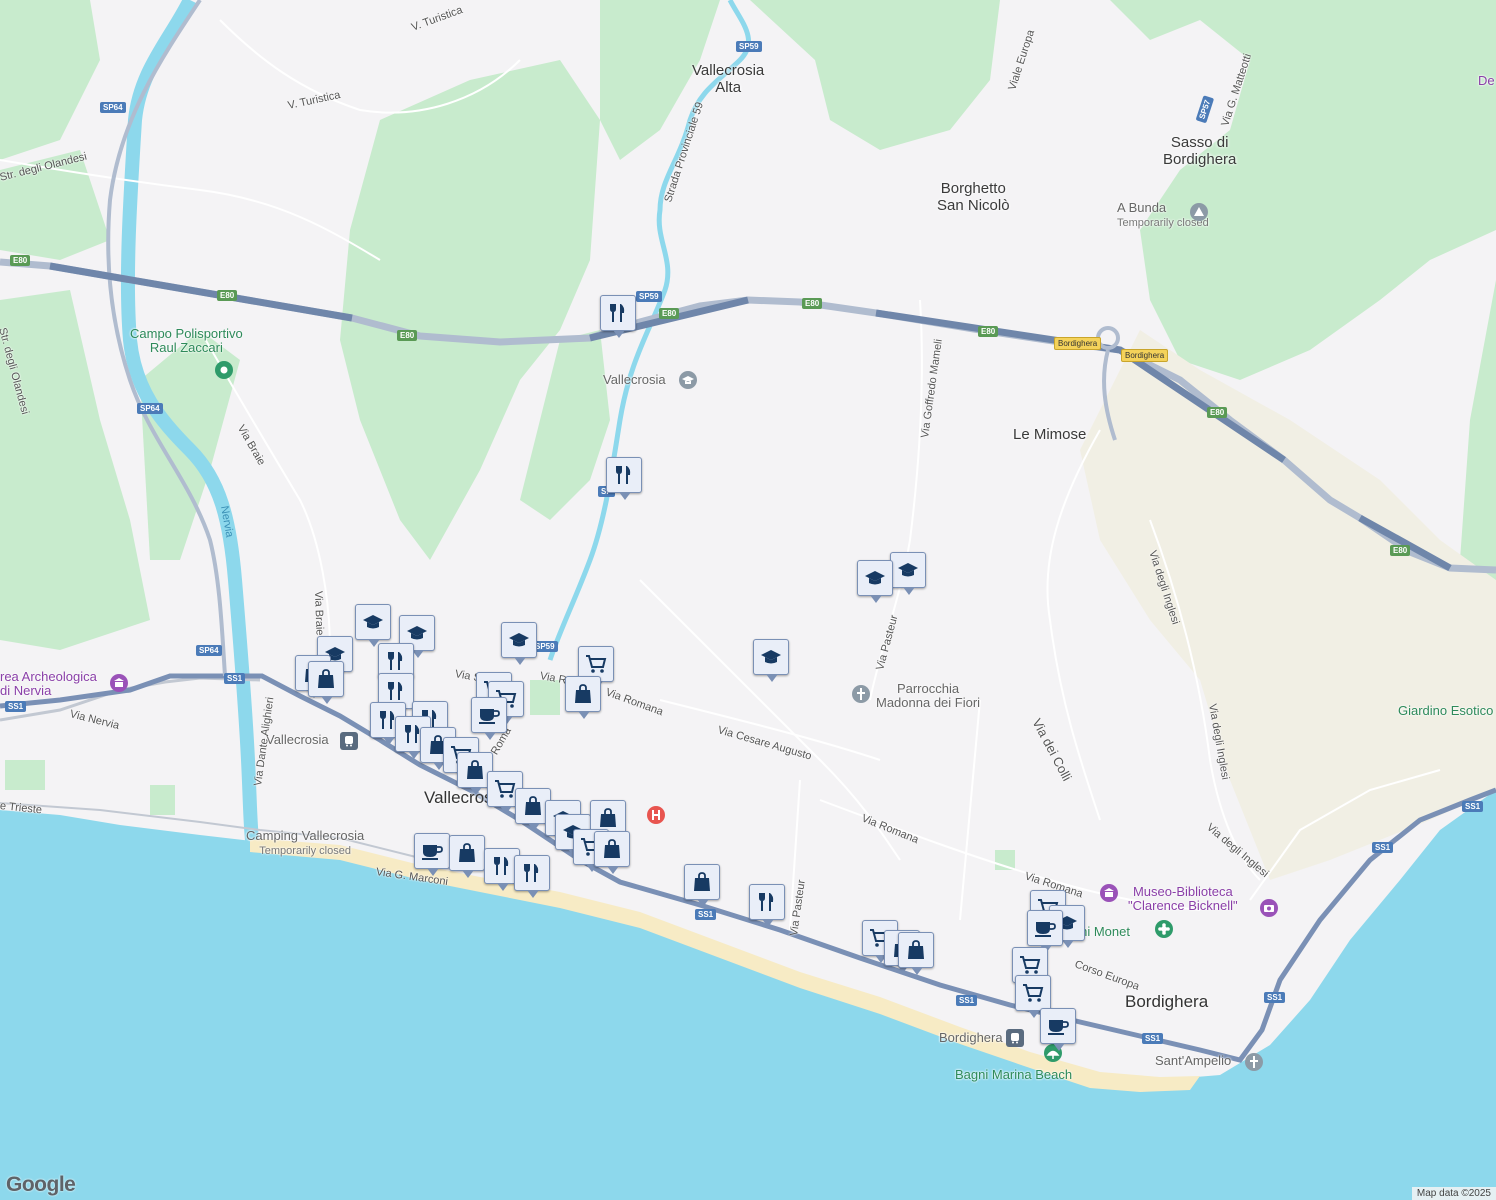 The image size is (1496, 1200). What do you see at coordinates (41, 1185) in the screenshot?
I see `google-logo: Google` at bounding box center [41, 1185].